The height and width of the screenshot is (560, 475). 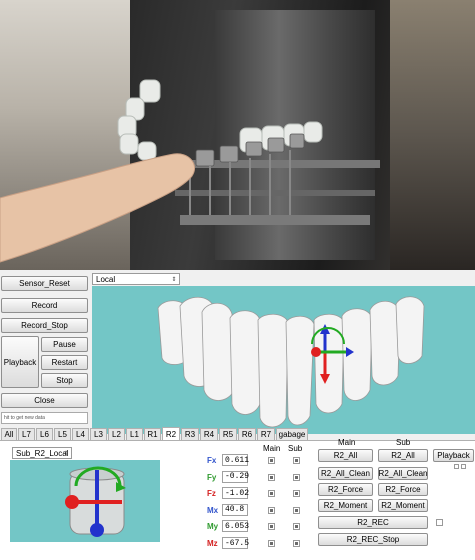 What do you see at coordinates (235, 476) in the screenshot?
I see `reading-value-fy: -0.29` at bounding box center [235, 476].